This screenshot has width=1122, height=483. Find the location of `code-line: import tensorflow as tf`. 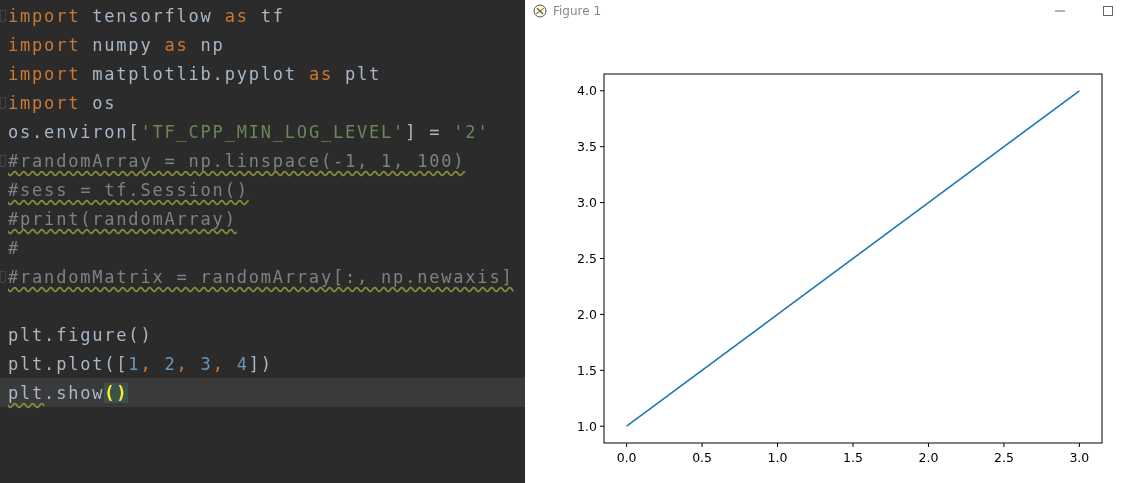

code-line: import tensorflow as tf is located at coordinates (147, 16).